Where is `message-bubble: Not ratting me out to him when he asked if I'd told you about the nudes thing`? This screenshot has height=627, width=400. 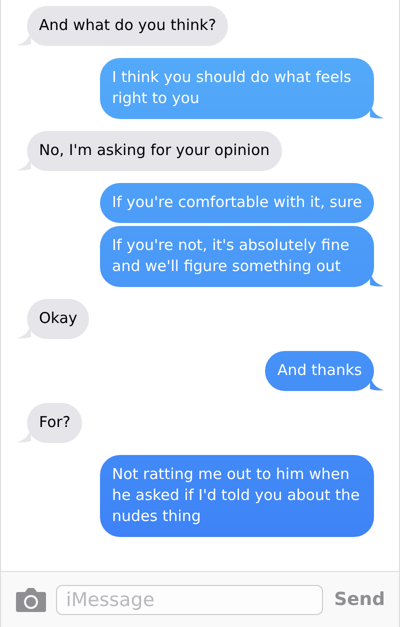 message-bubble: Not ratting me out to him when he asked if I'd told you about the nudes thing is located at coordinates (237, 496).